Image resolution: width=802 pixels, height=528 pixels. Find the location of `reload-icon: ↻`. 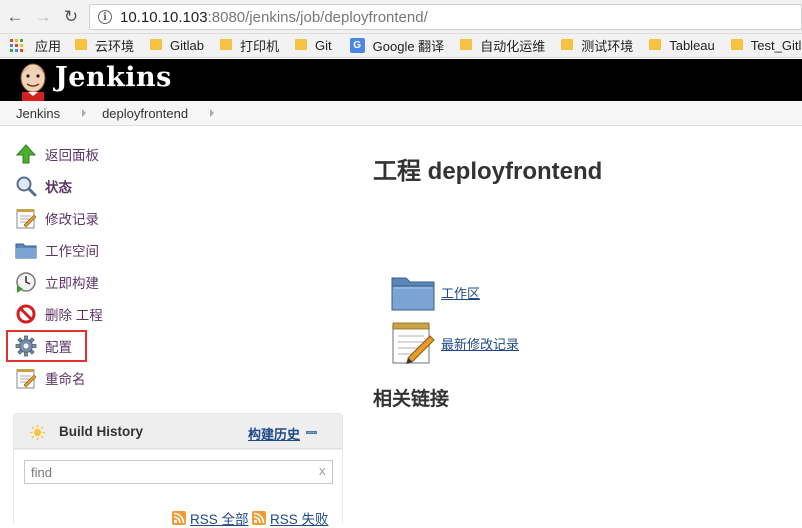

reload-icon: ↻ is located at coordinates (71, 17).